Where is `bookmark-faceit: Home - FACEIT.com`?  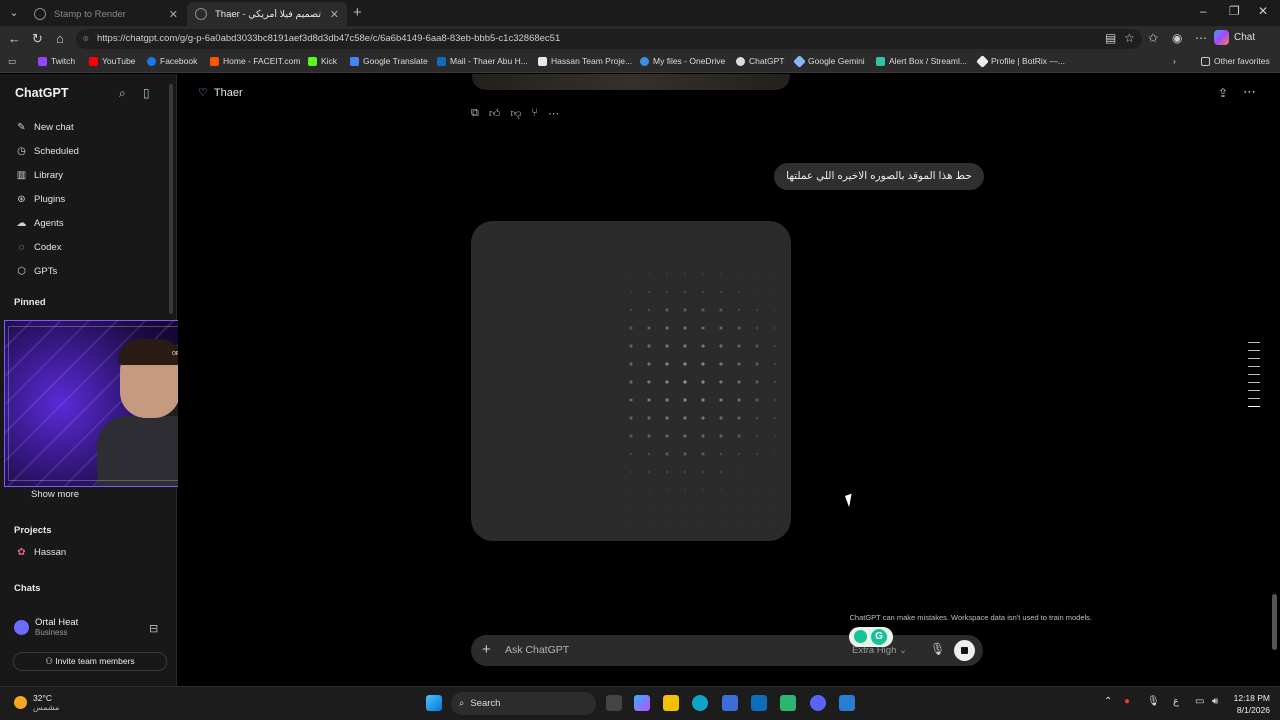
bookmark-faceit: Home - FACEIT.com is located at coordinates (255, 61).